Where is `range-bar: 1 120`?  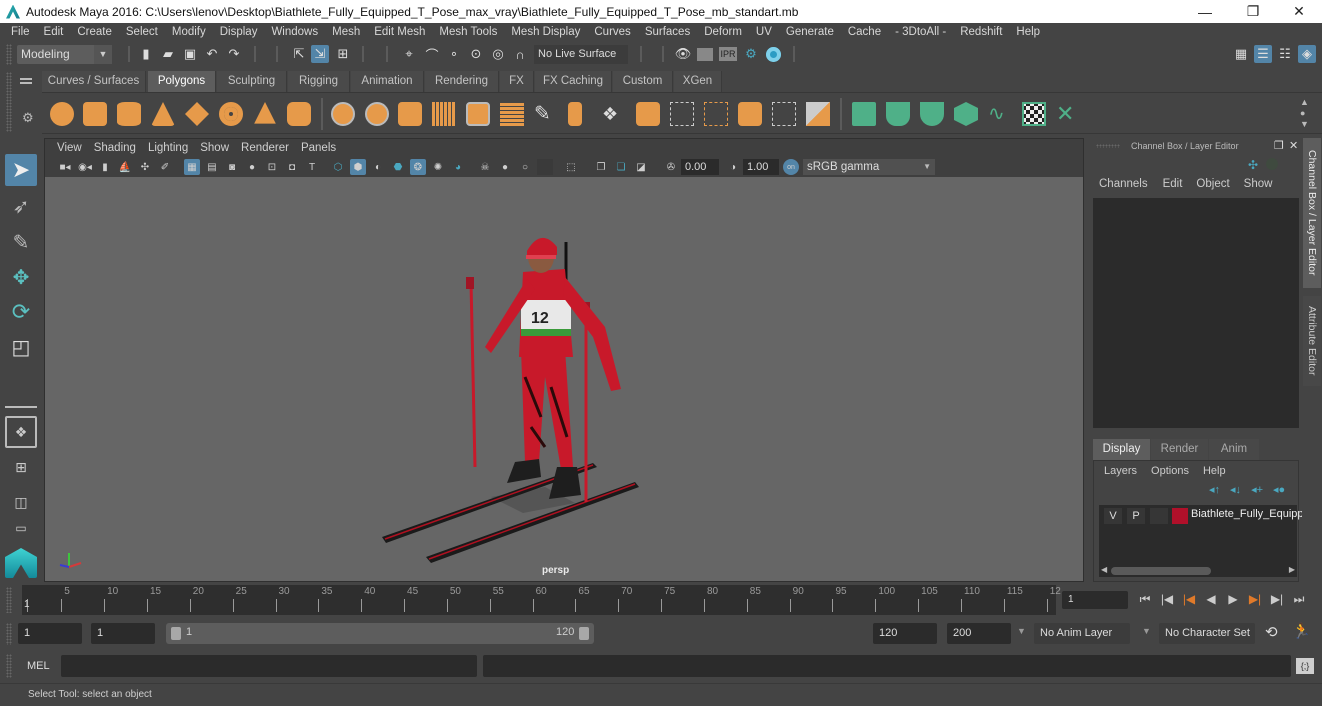 range-bar: 1 120 is located at coordinates (380, 633).